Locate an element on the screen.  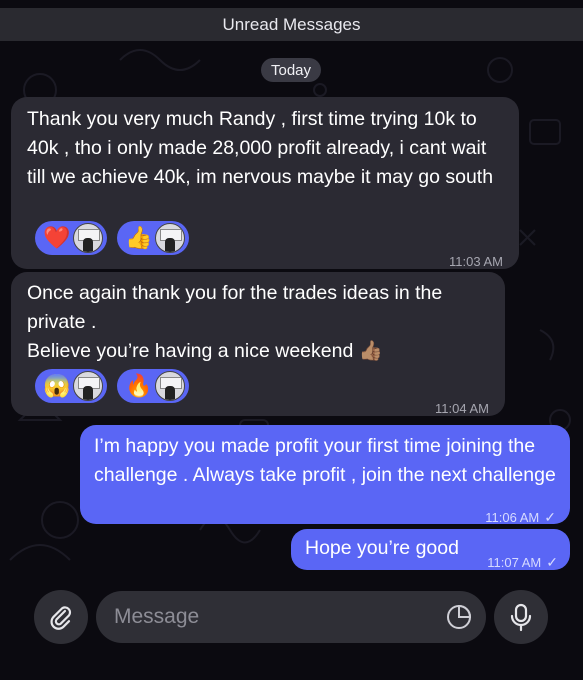
unread-messages-label: Unread Messages is located at coordinates (291, 24).